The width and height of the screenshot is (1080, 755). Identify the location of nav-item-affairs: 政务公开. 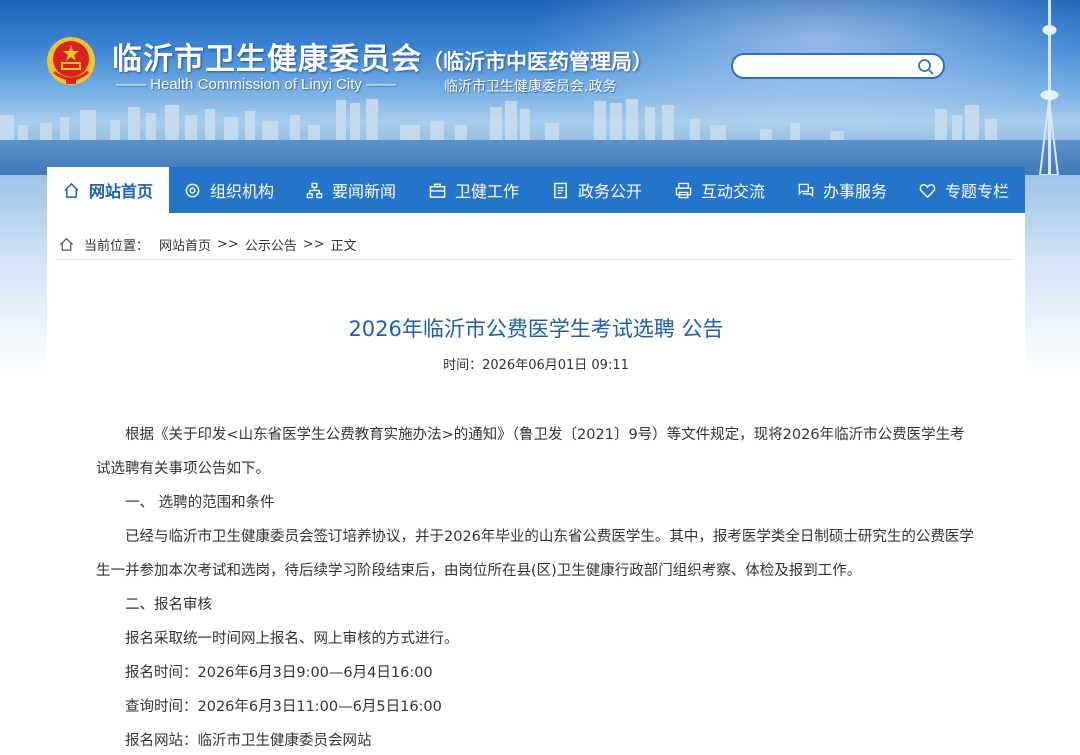
(597, 190).